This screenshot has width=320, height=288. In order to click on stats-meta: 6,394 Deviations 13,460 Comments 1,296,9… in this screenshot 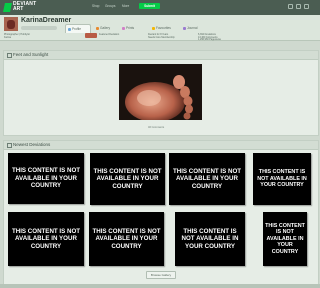, I will do `click(209, 37)`.